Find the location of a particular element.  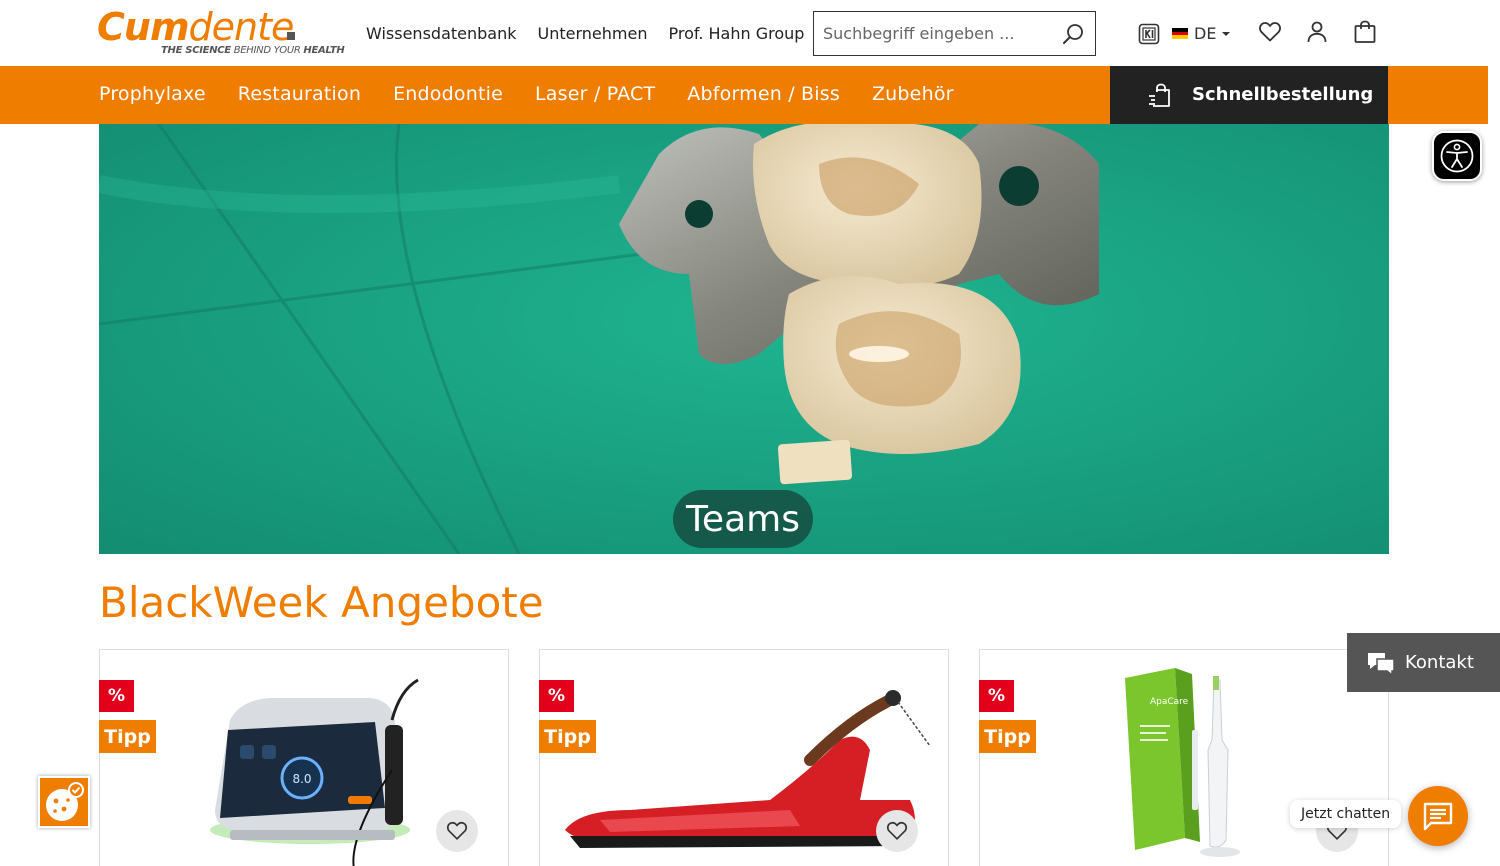

quick-order-button: Schnellbestellung is located at coordinates (1249, 95).